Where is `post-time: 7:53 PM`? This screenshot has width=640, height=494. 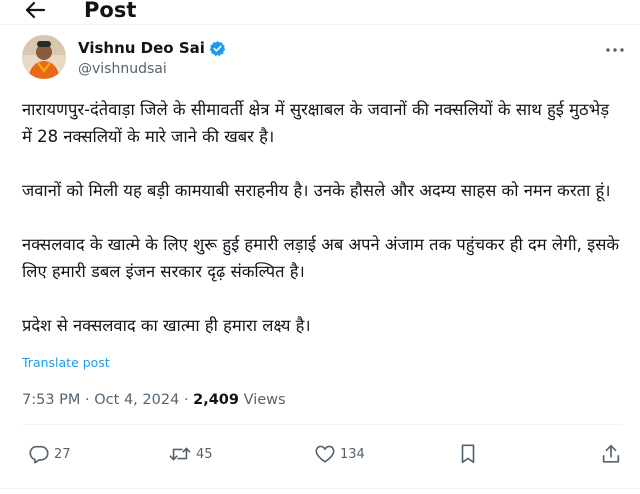
post-time: 7:53 PM is located at coordinates (51, 400).